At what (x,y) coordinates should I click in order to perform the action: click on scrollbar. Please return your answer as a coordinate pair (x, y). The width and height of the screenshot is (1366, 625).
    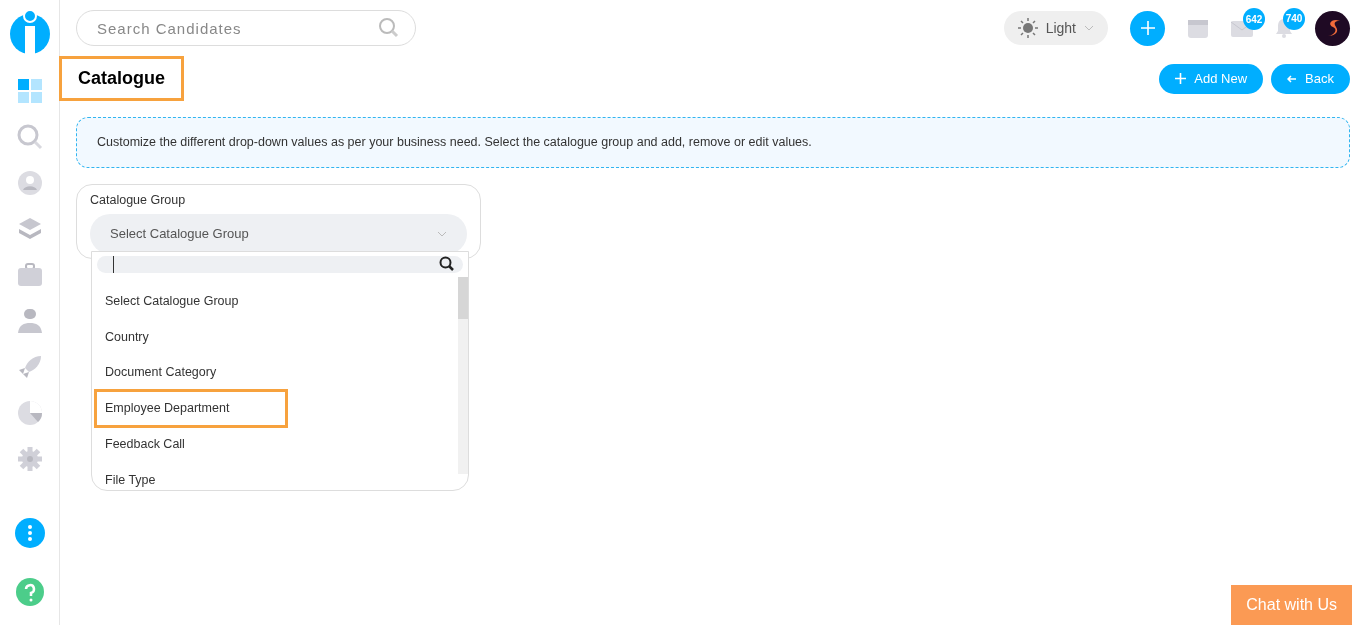
    Looking at the image, I should click on (463, 375).